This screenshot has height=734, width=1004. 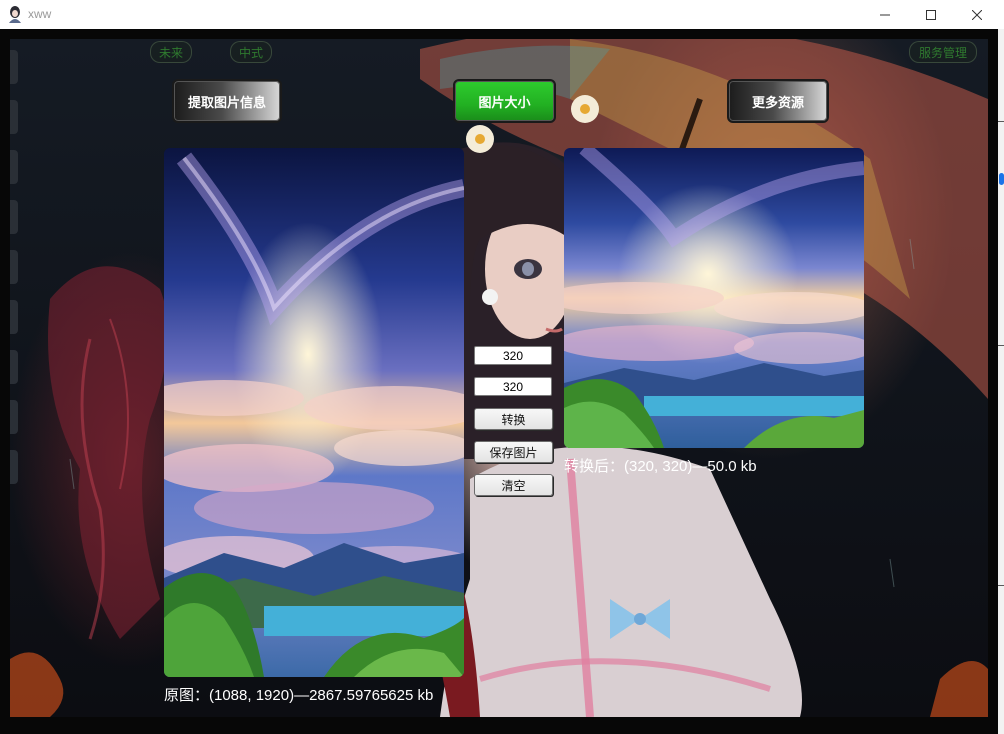 I want to click on converted-caption: 转换后：(320, 320)—50.0 kb, so click(x=660, y=466).